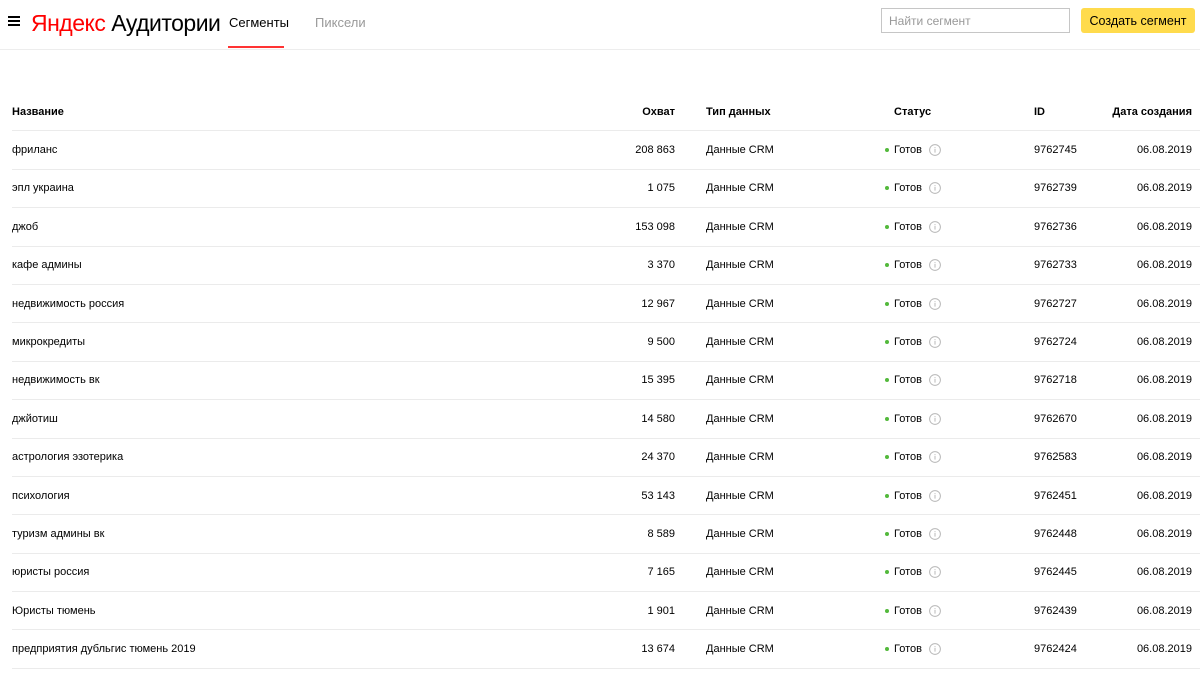 The image size is (1200, 675). What do you see at coordinates (1055, 226) in the screenshot?
I see `segment-id: 9762736` at bounding box center [1055, 226].